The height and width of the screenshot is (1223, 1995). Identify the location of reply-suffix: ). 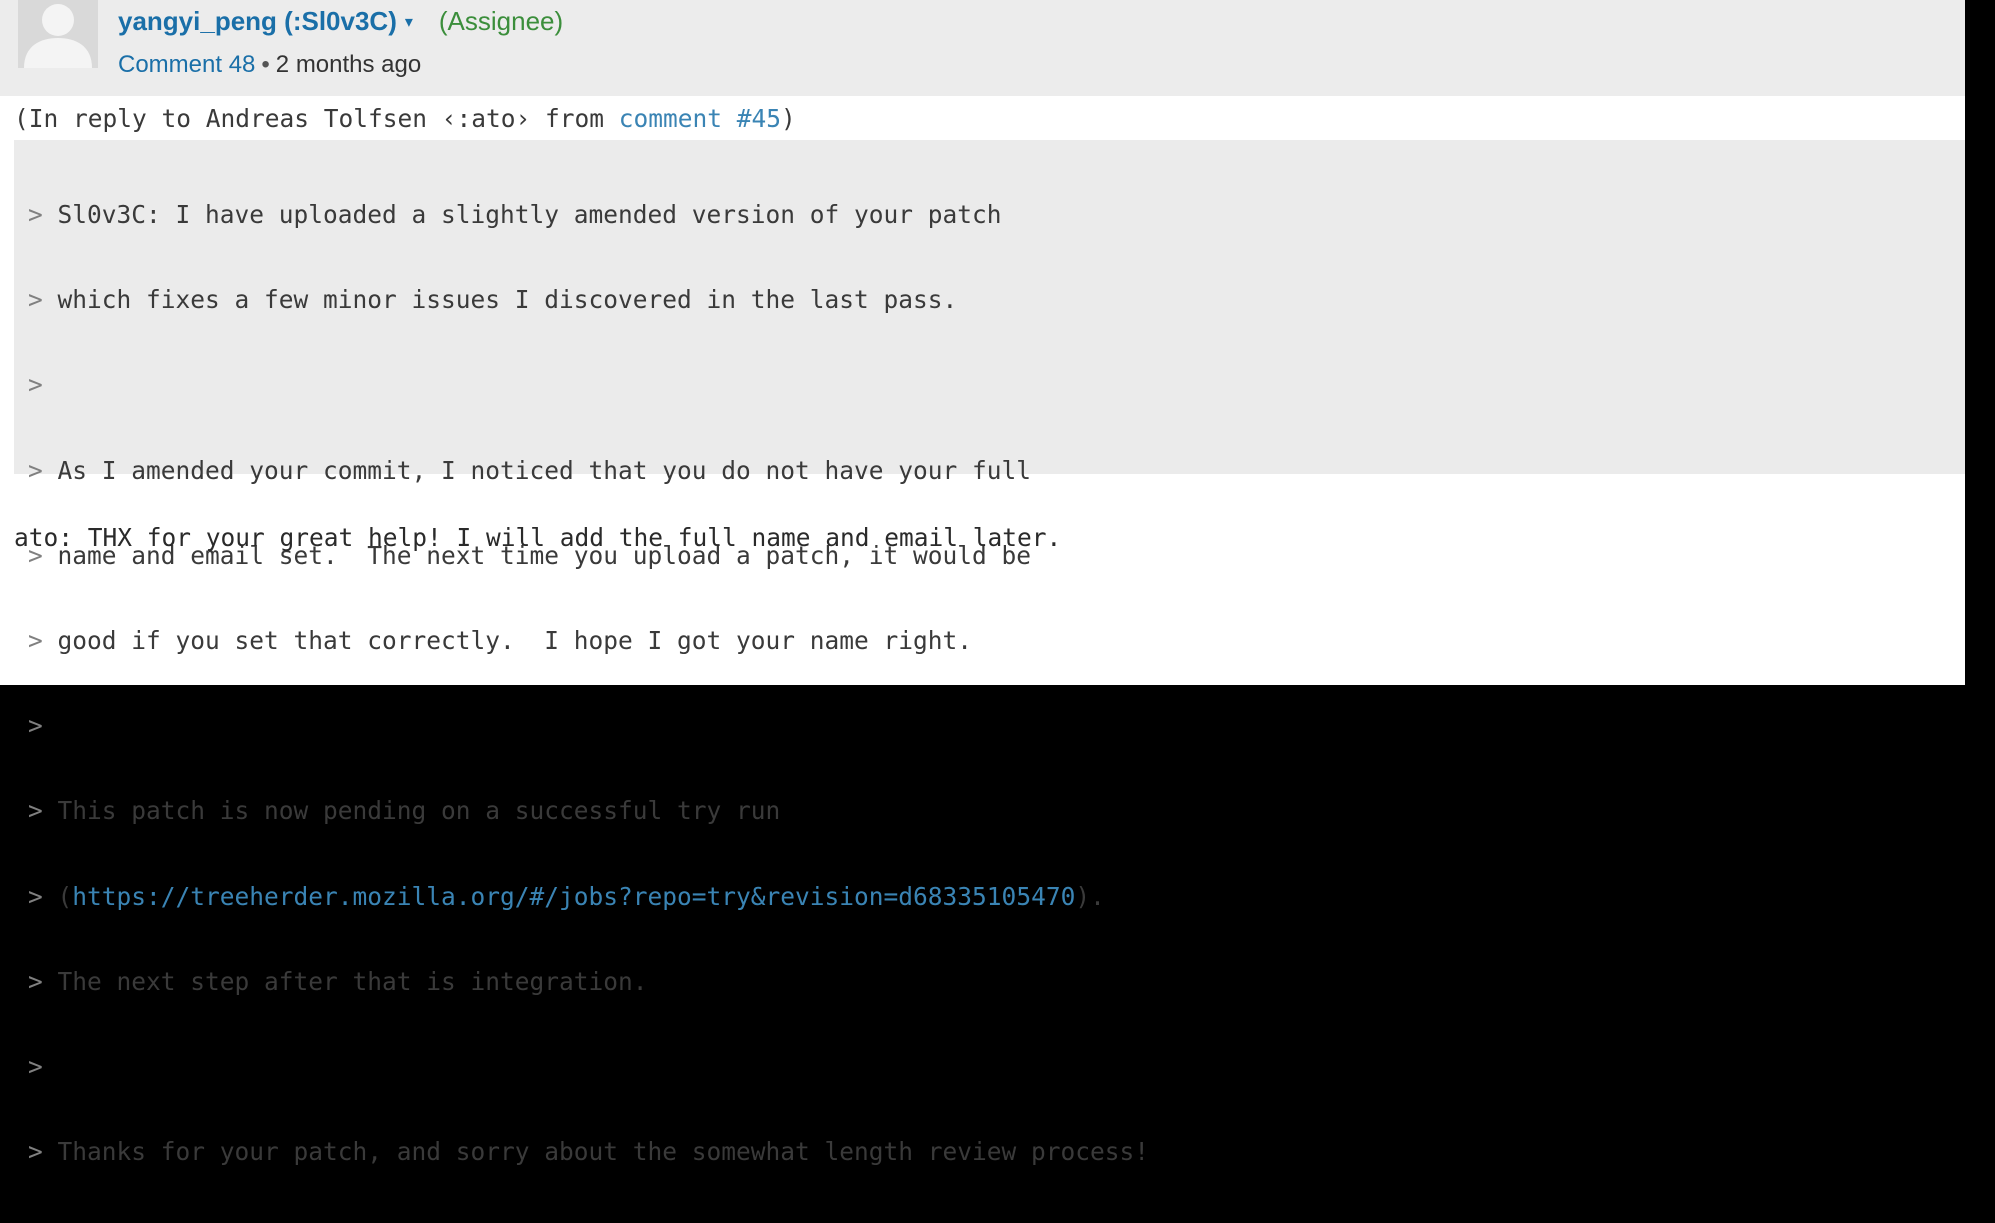
(788, 118).